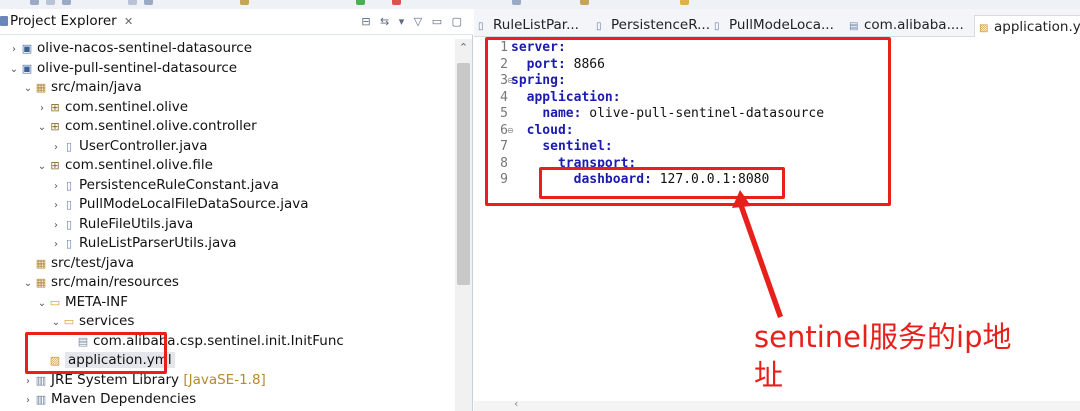 The height and width of the screenshot is (411, 1080). I want to click on annotation-text: sentinel服务的ip地 址, so click(883, 356).